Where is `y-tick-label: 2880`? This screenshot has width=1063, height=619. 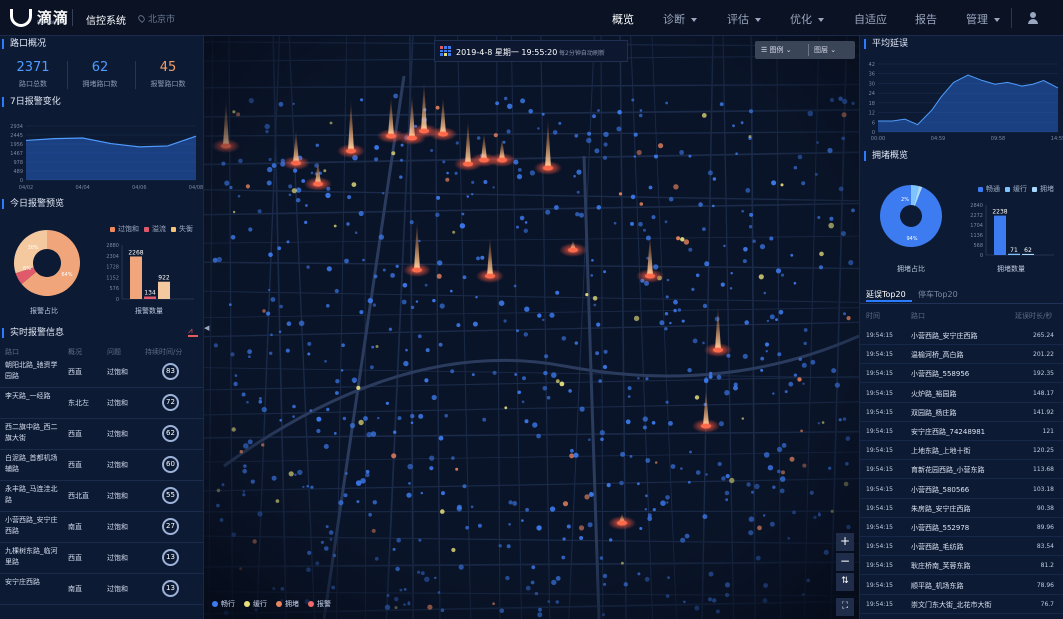
y-tick-label: 2880 is located at coordinates (112, 246).